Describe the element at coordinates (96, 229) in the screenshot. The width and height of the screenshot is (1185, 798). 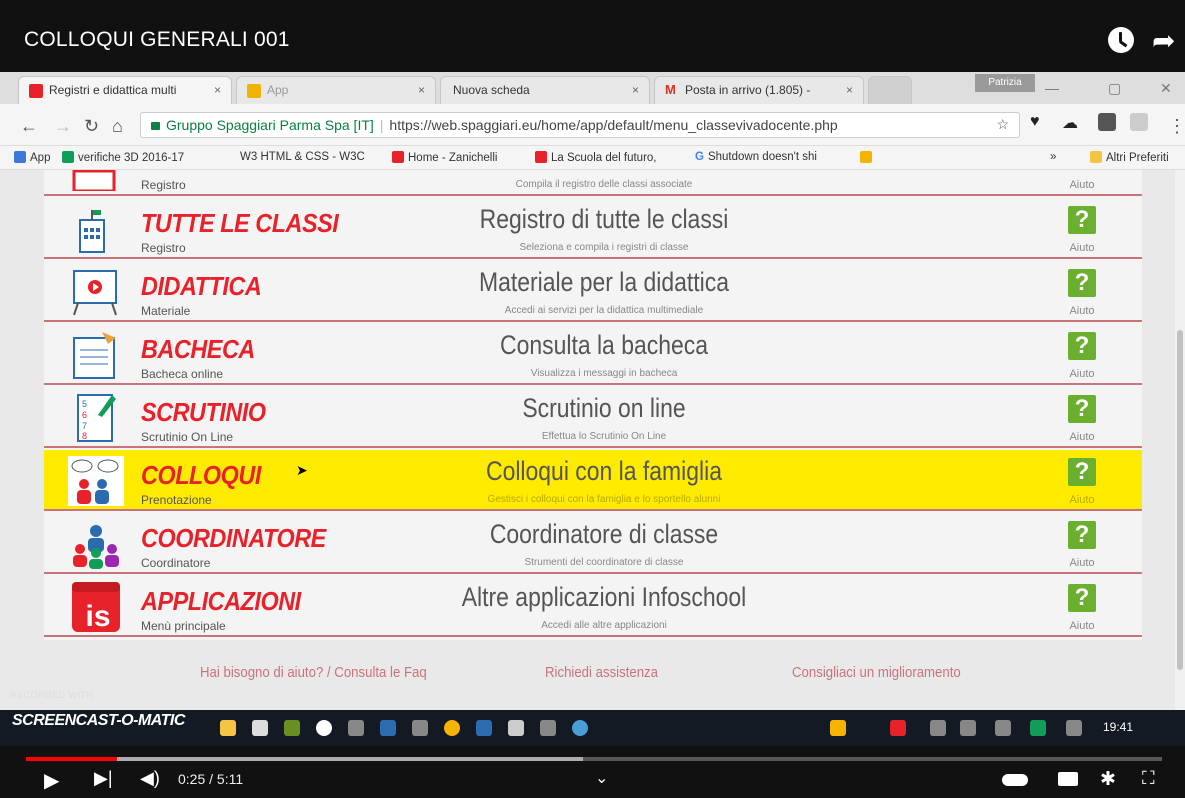
I see `school-building-icon` at that location.